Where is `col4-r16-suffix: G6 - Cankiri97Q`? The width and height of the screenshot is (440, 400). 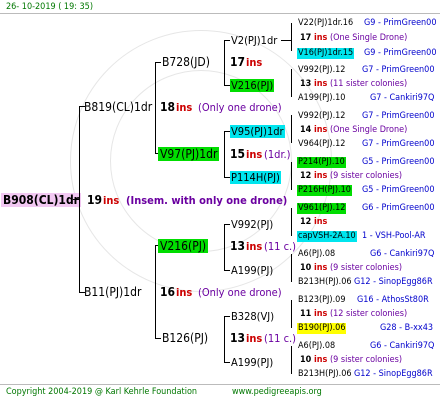
col4-r16-suffix: G6 - Cankiri97Q is located at coordinates (402, 254).